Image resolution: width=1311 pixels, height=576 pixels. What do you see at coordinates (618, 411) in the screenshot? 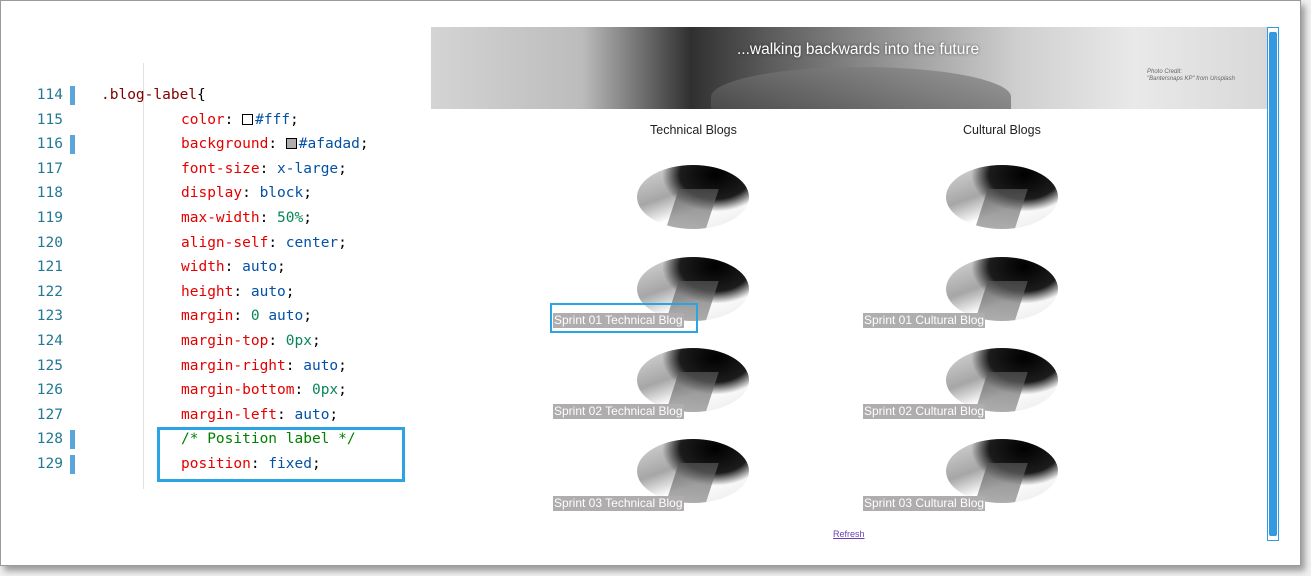
I see `sprint-02-technical-label: Sprint 02 Technical Blog` at bounding box center [618, 411].